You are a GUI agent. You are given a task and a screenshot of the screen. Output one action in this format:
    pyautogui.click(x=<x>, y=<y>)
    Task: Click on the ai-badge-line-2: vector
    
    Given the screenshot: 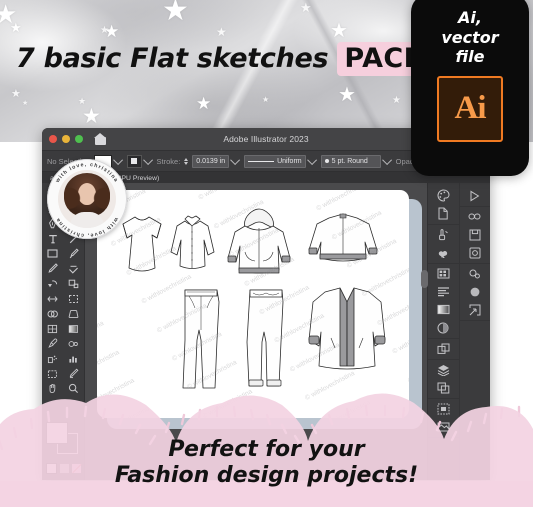 What is the action you would take?
    pyautogui.click(x=470, y=37)
    